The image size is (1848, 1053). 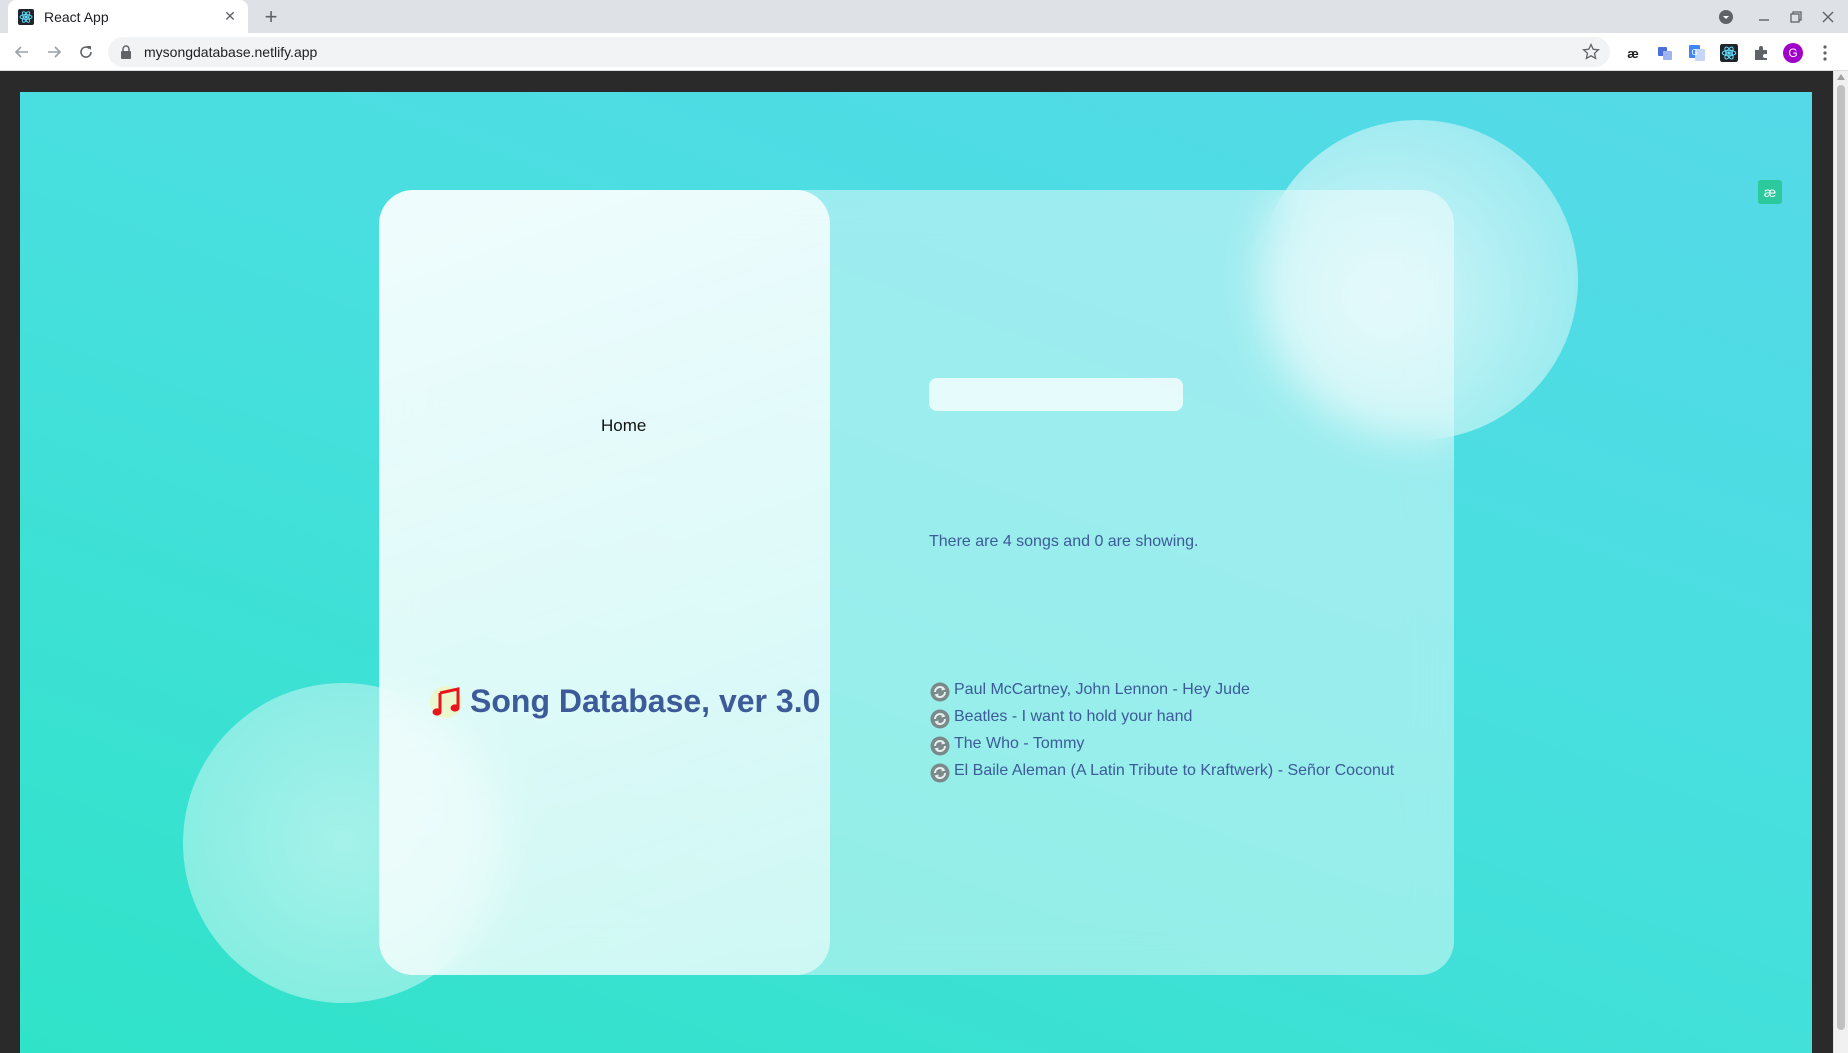 I want to click on bookmark-star-icon, so click(x=1591, y=51).